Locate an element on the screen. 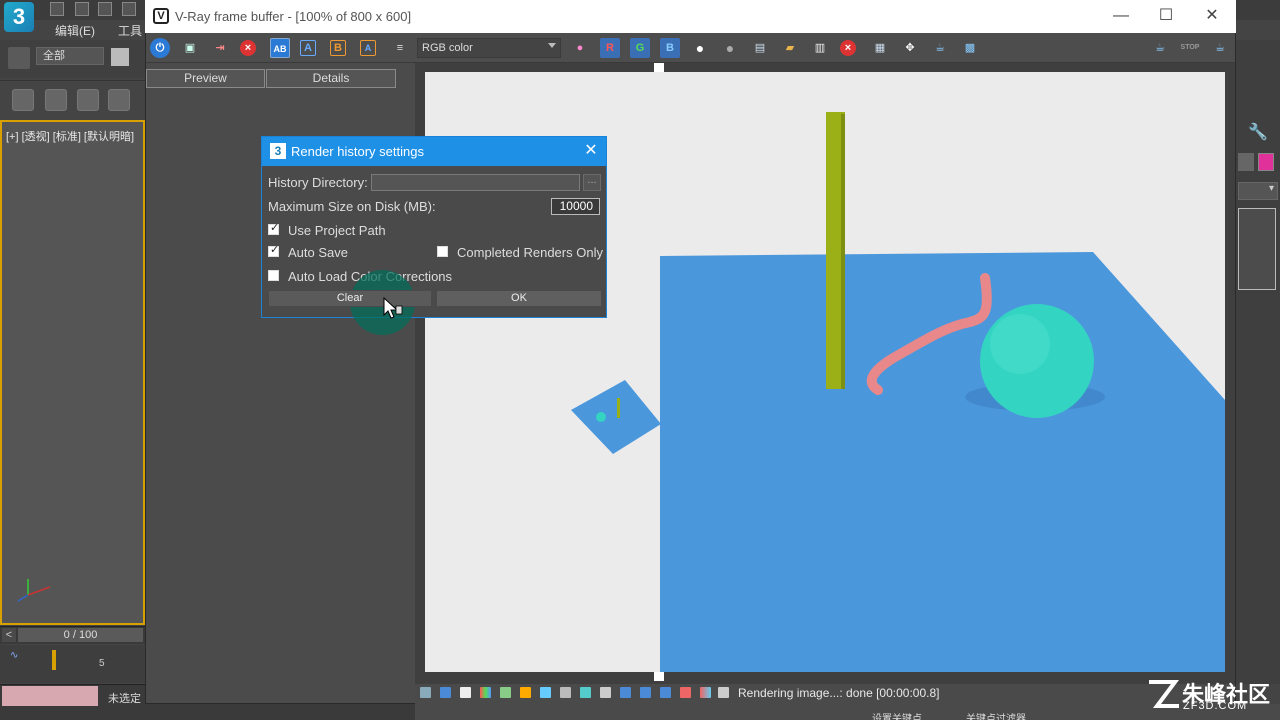  viewport-label: [+] [透视] [标准] [默认明暗] is located at coordinates (76, 136).